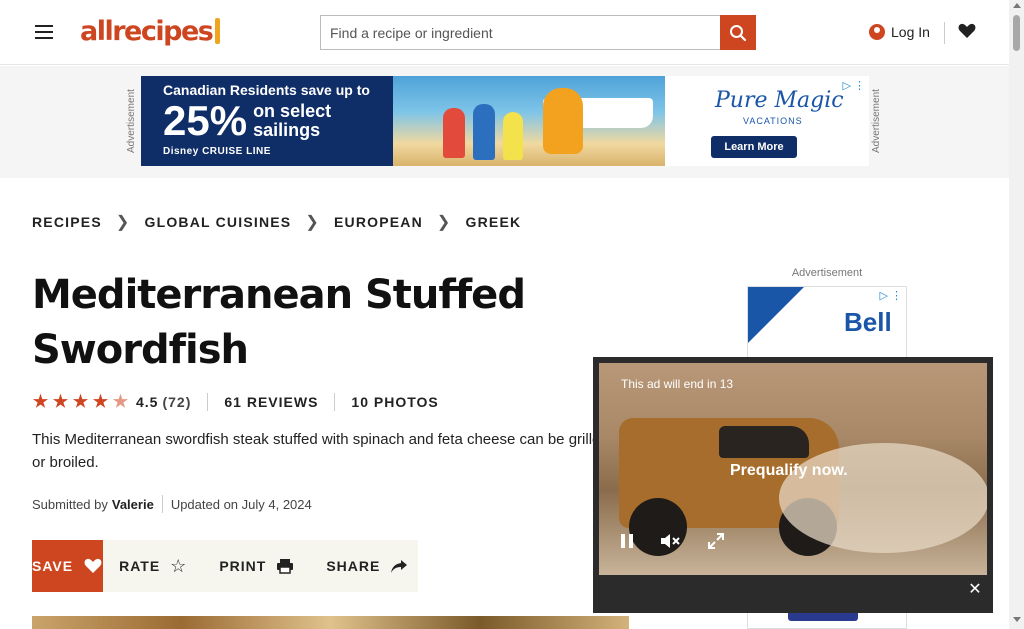  I want to click on ad-label-right: Advertisement, so click(876, 121).